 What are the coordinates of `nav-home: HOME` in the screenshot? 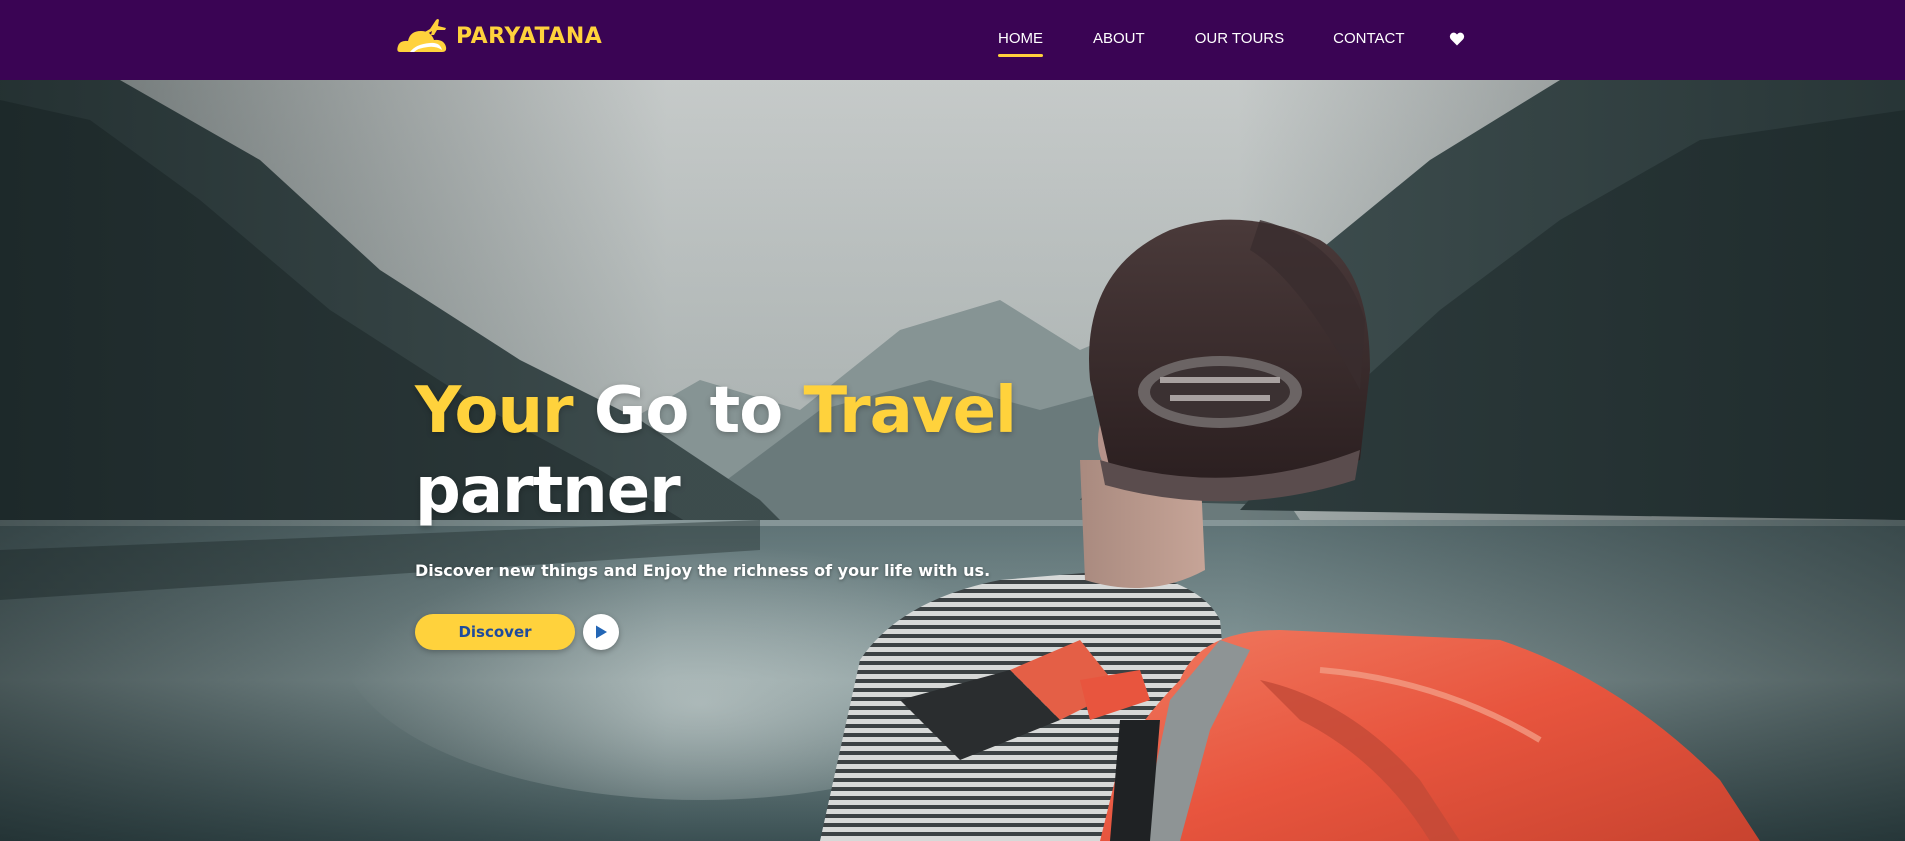 It's located at (1020, 43).